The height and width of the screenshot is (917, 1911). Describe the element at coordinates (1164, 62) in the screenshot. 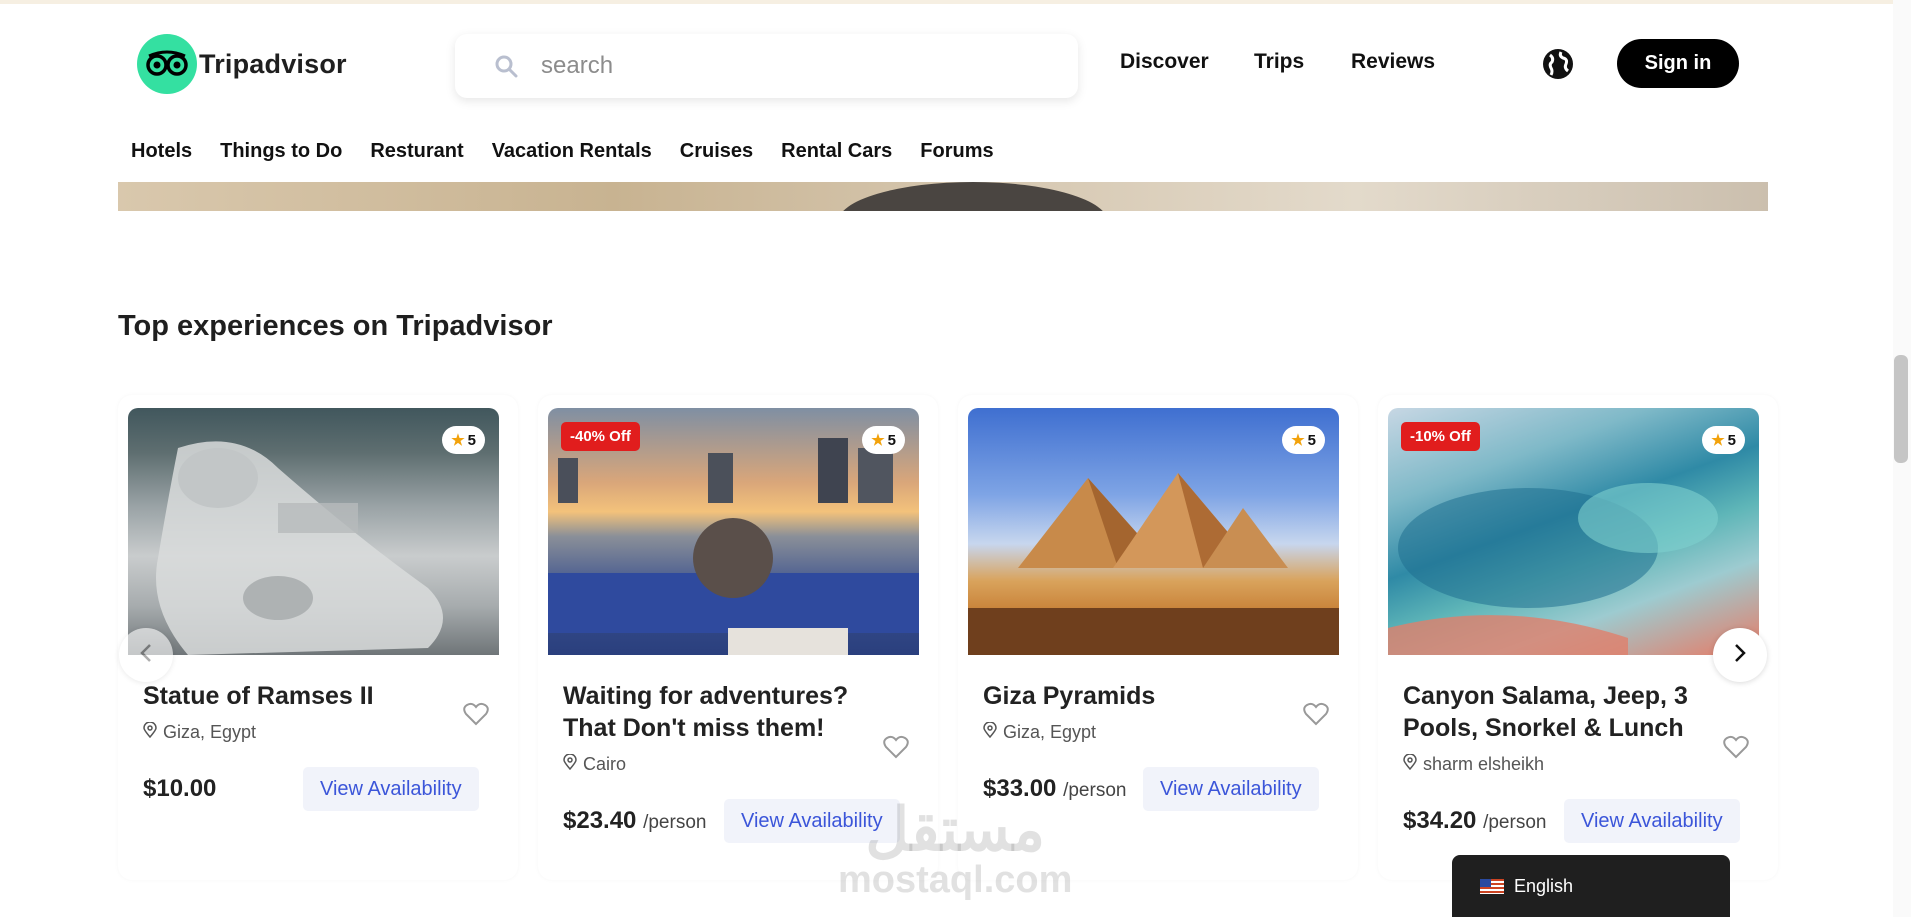

I see `nav-discover: Discover` at that location.